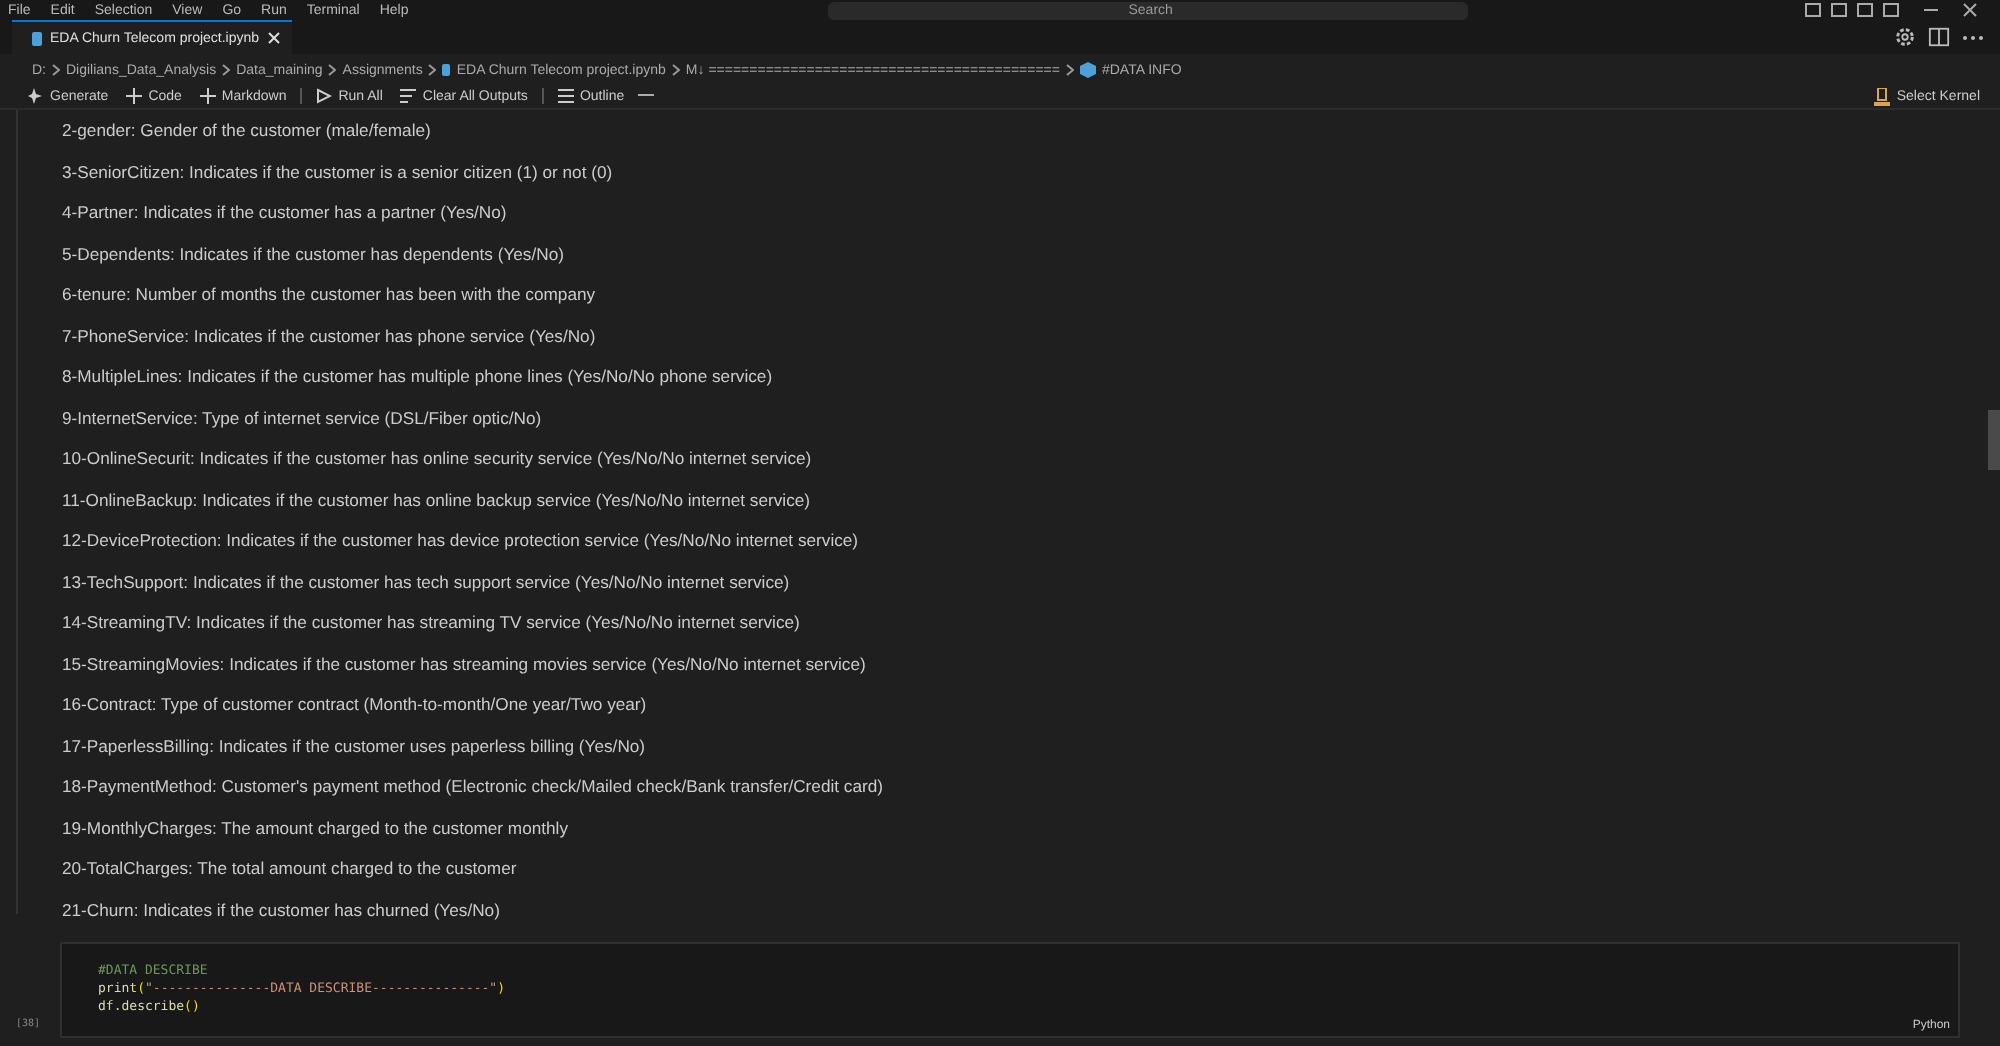 The width and height of the screenshot is (2000, 1046). I want to click on close-icon, so click(273, 38).